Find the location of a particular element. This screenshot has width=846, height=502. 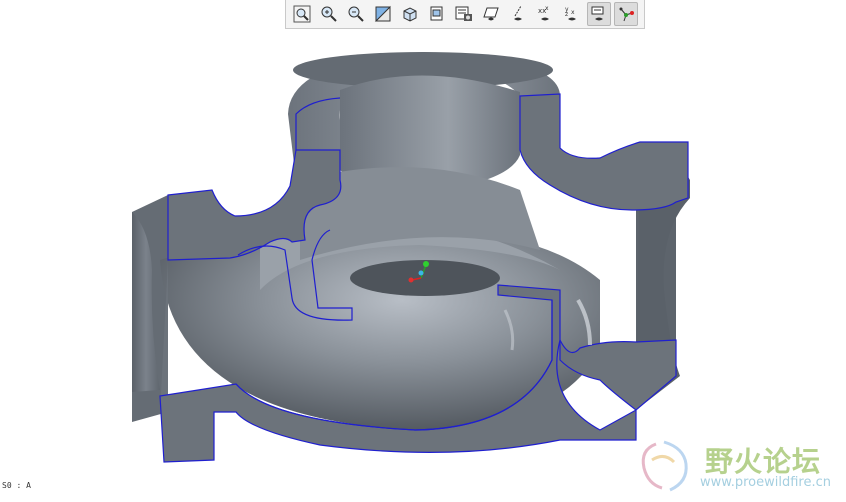

csys-display-icon: y x z is located at coordinates (570, 13).